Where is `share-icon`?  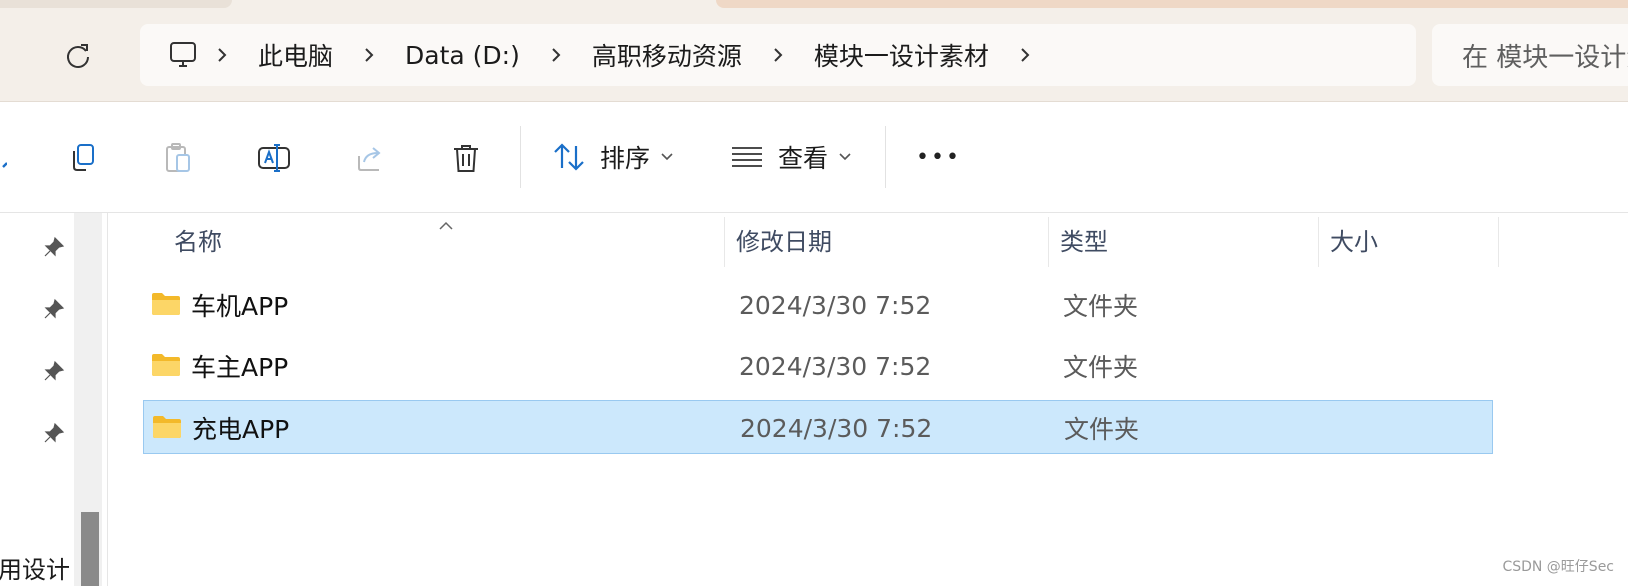 share-icon is located at coordinates (369, 159).